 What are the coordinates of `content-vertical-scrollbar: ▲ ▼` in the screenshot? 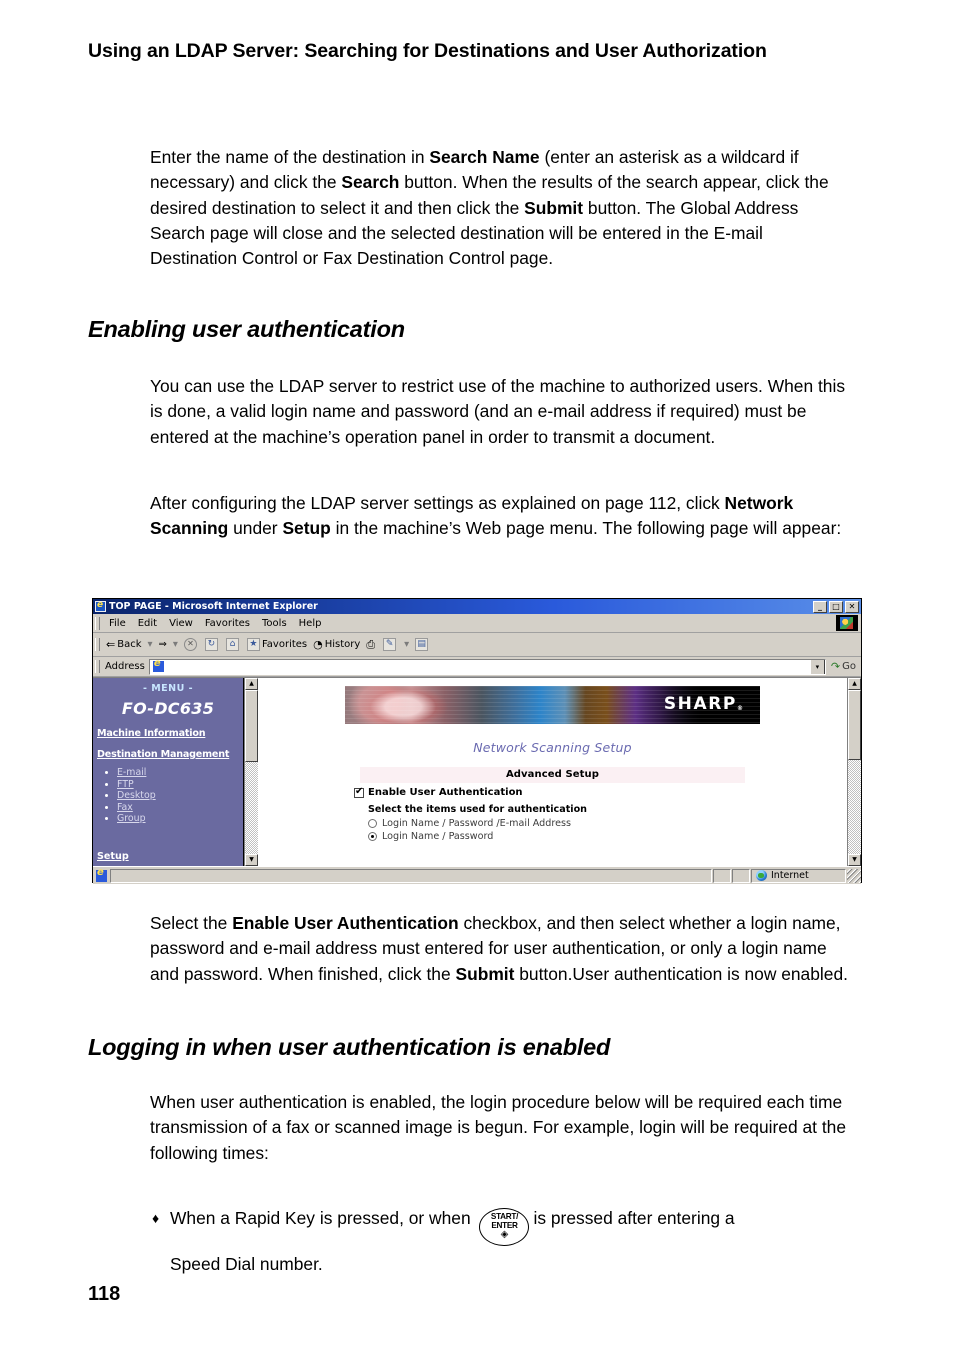 It's located at (854, 772).